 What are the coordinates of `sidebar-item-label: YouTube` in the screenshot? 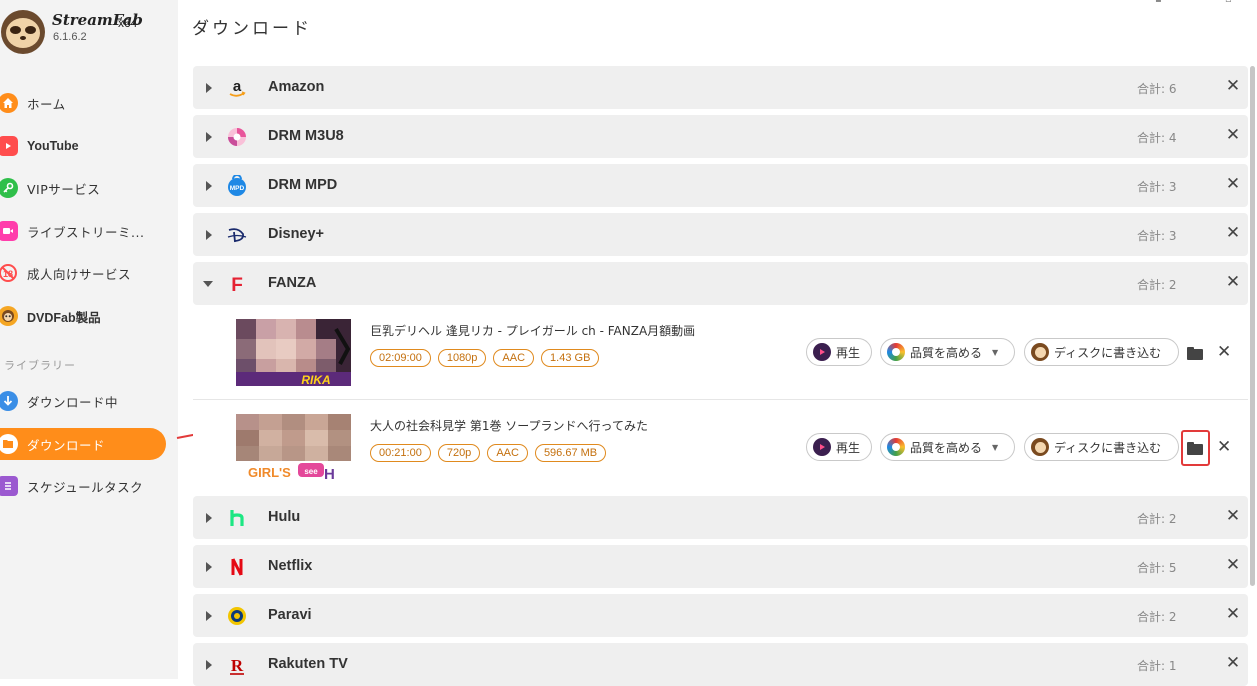 It's located at (53, 146).